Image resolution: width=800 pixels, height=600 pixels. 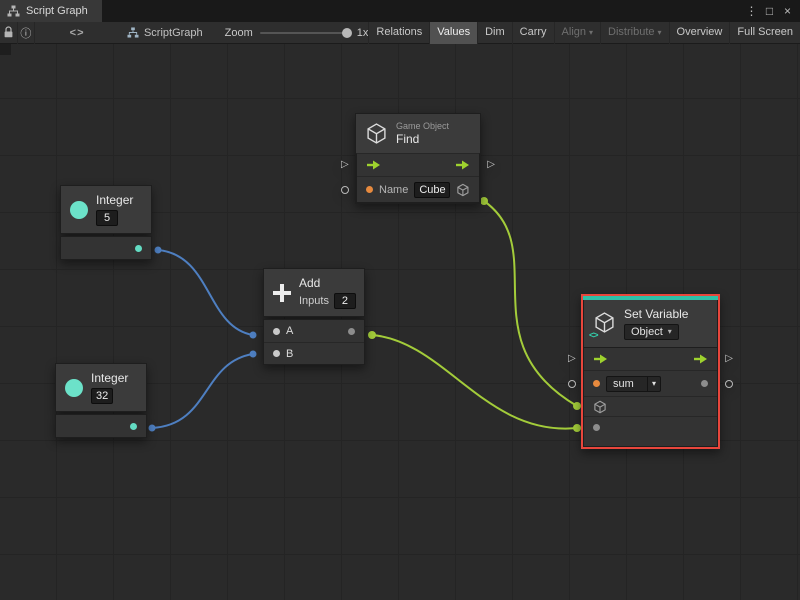 I want to click on zoom-control: Zoom 1x, so click(x=297, y=33).